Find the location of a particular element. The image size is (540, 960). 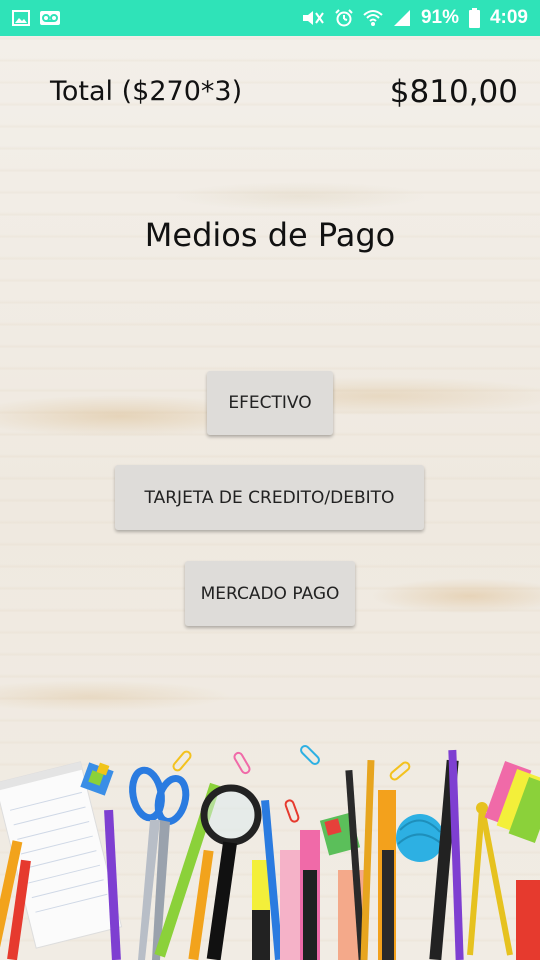

wifi-icon is located at coordinates (373, 18).